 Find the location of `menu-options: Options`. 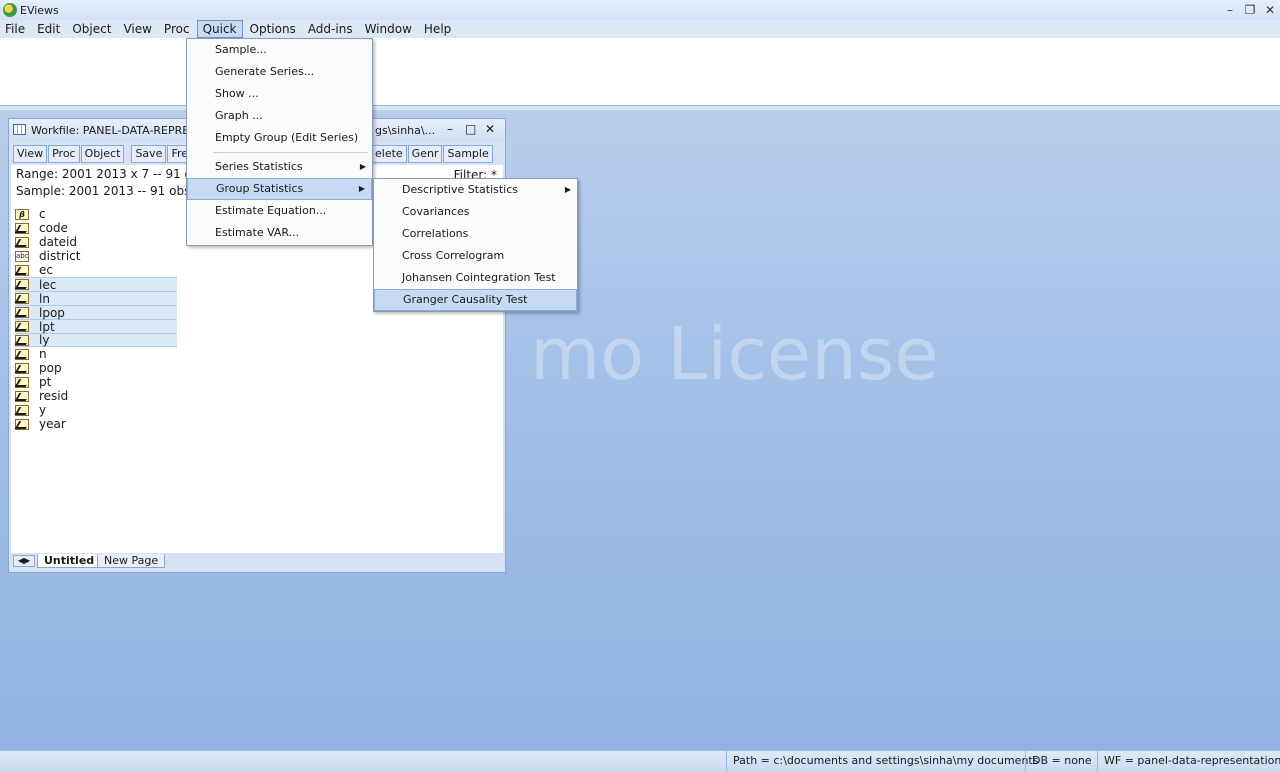

menu-options: Options is located at coordinates (273, 29).